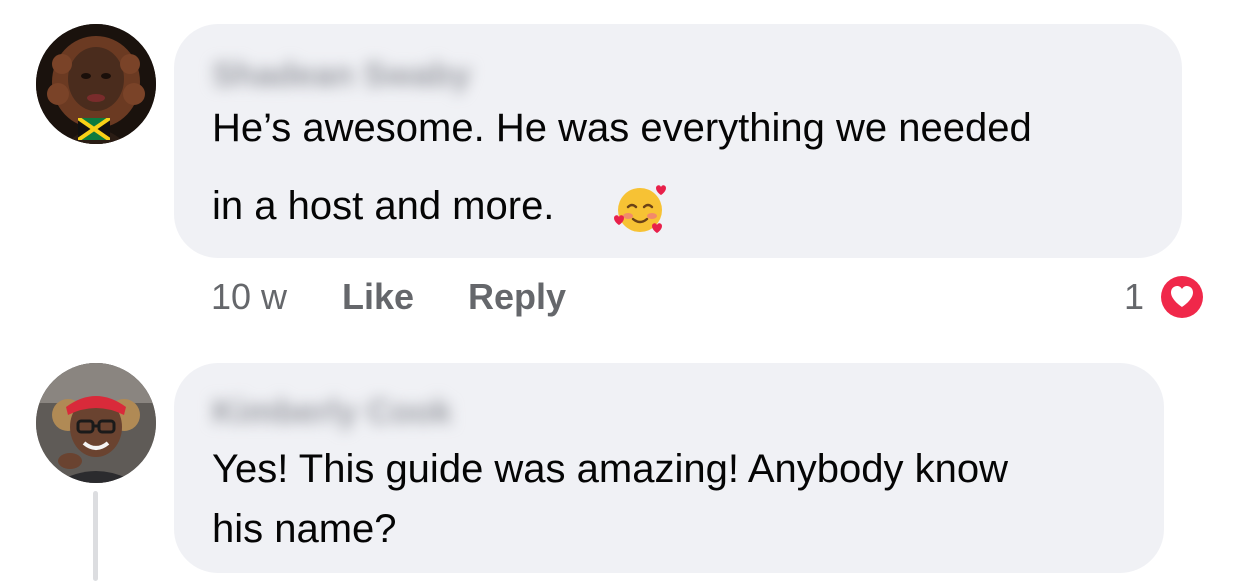 This screenshot has height=581, width=1242. Describe the element at coordinates (332, 412) in the screenshot. I see `comment-author: Kimberly Cook` at that location.